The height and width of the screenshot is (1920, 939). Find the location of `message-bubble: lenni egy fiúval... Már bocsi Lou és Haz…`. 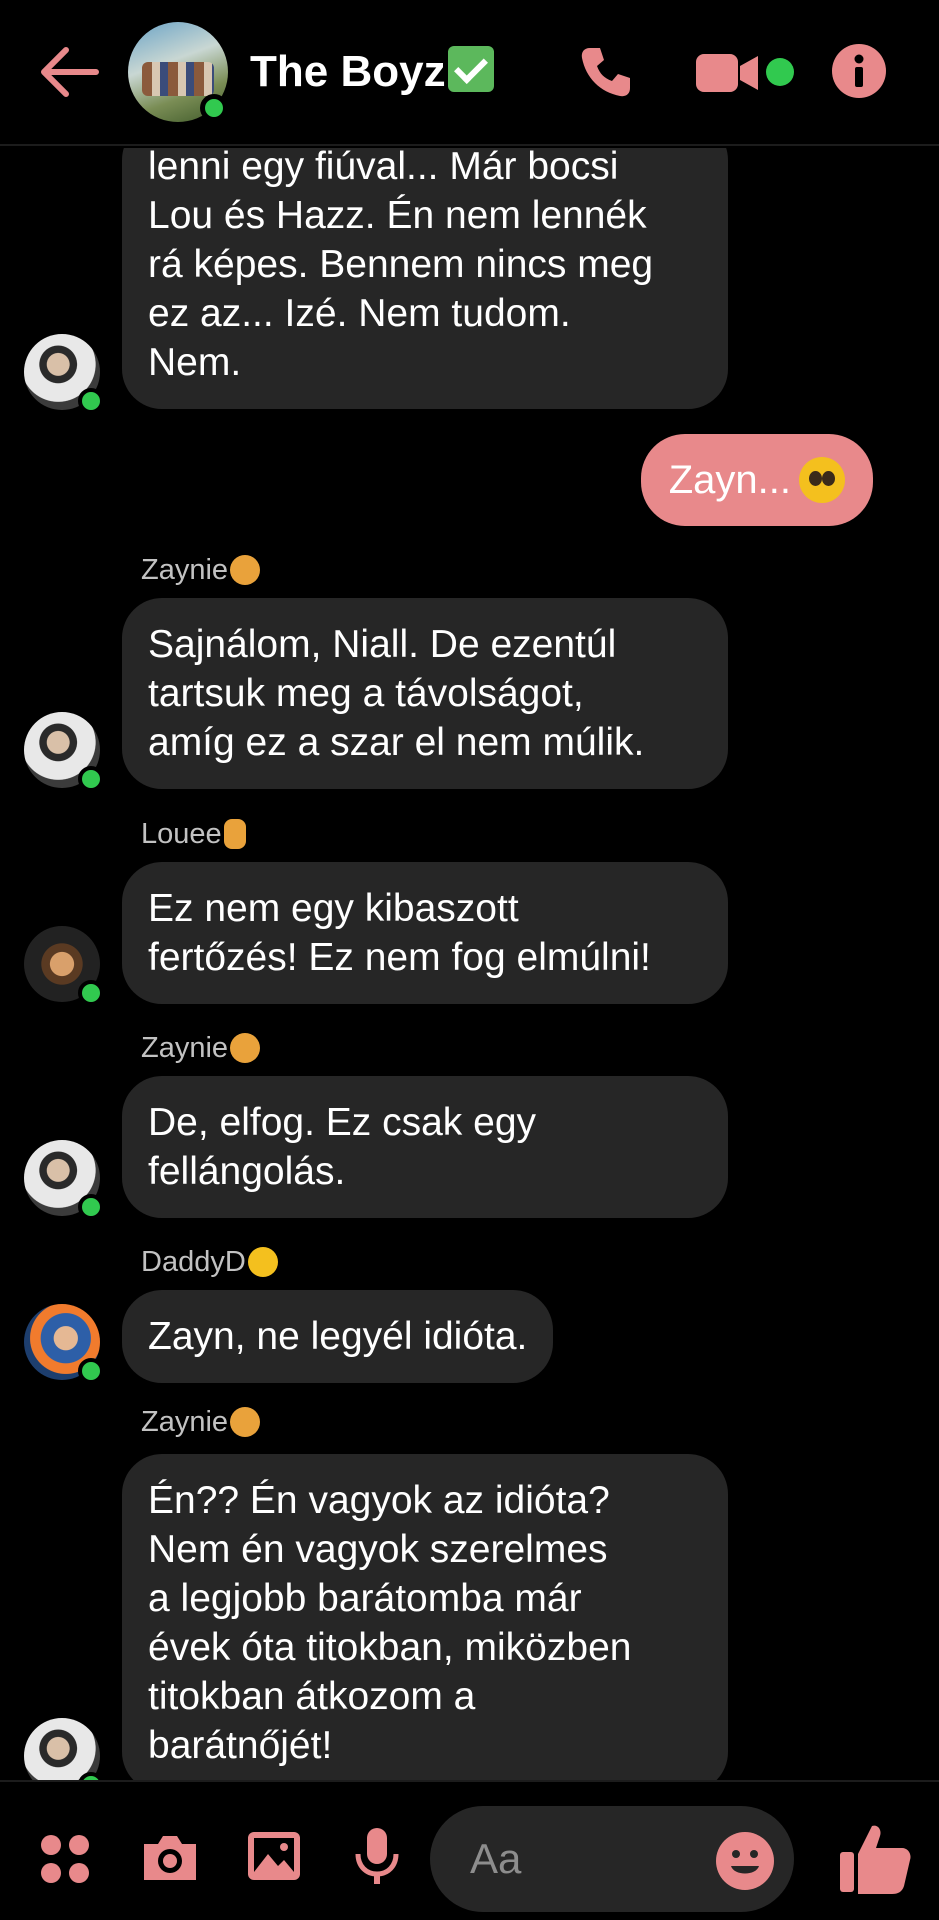

message-bubble: lenni egy fiúval... Már bocsi Lou és Haz… is located at coordinates (425, 278).